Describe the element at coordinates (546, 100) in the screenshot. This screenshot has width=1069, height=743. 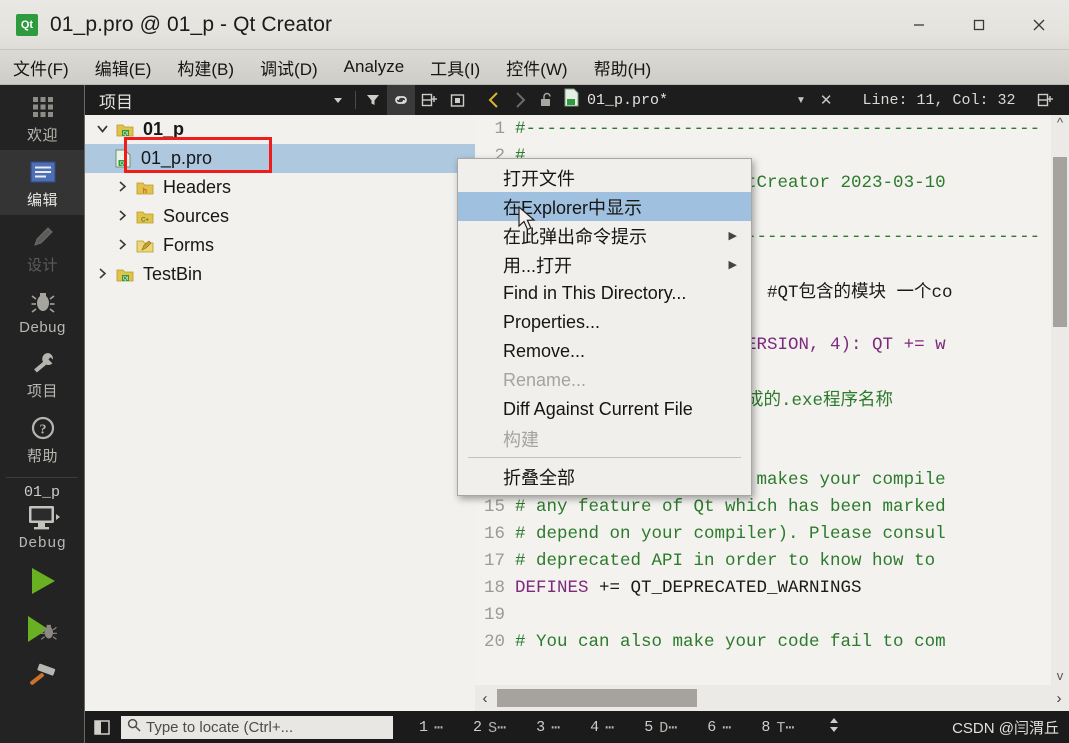
I see `unlocked-icon` at that location.